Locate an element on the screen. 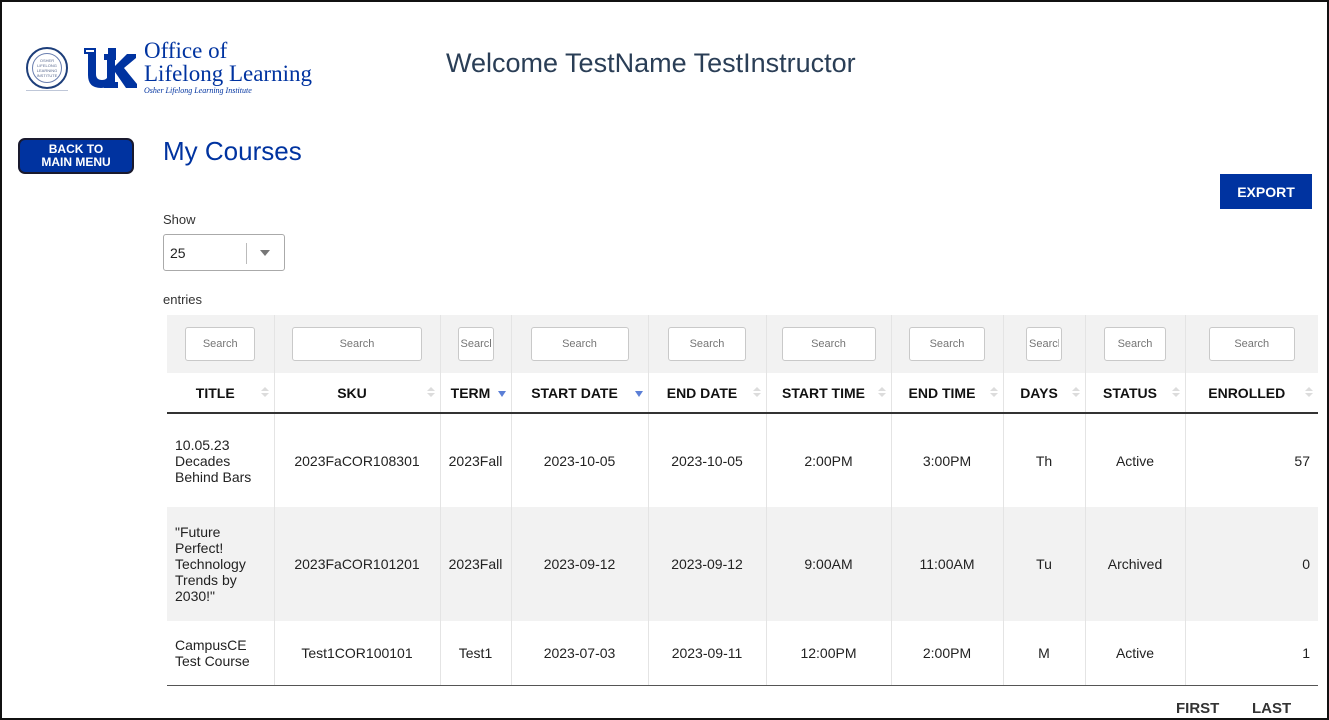 This screenshot has height=720, width=1329. cell-end-date: 2023-09-11 is located at coordinates (706, 653).